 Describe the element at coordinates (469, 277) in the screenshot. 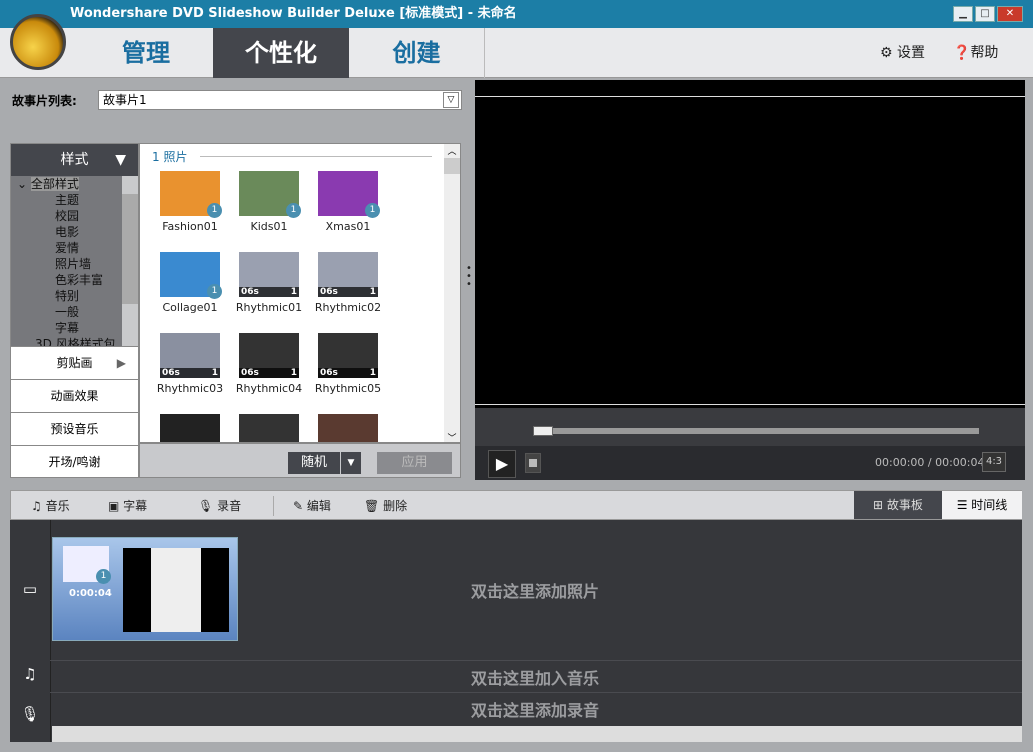

I see `splitter-handle: • • •` at that location.